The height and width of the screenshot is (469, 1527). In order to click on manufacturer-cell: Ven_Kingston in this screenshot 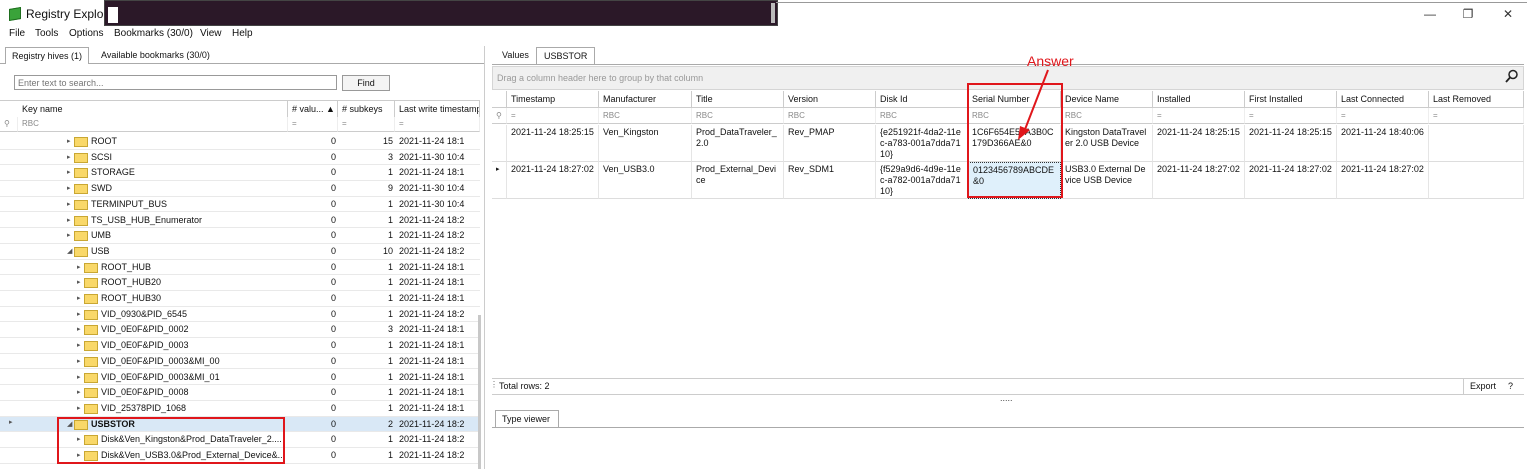, I will do `click(645, 143)`.